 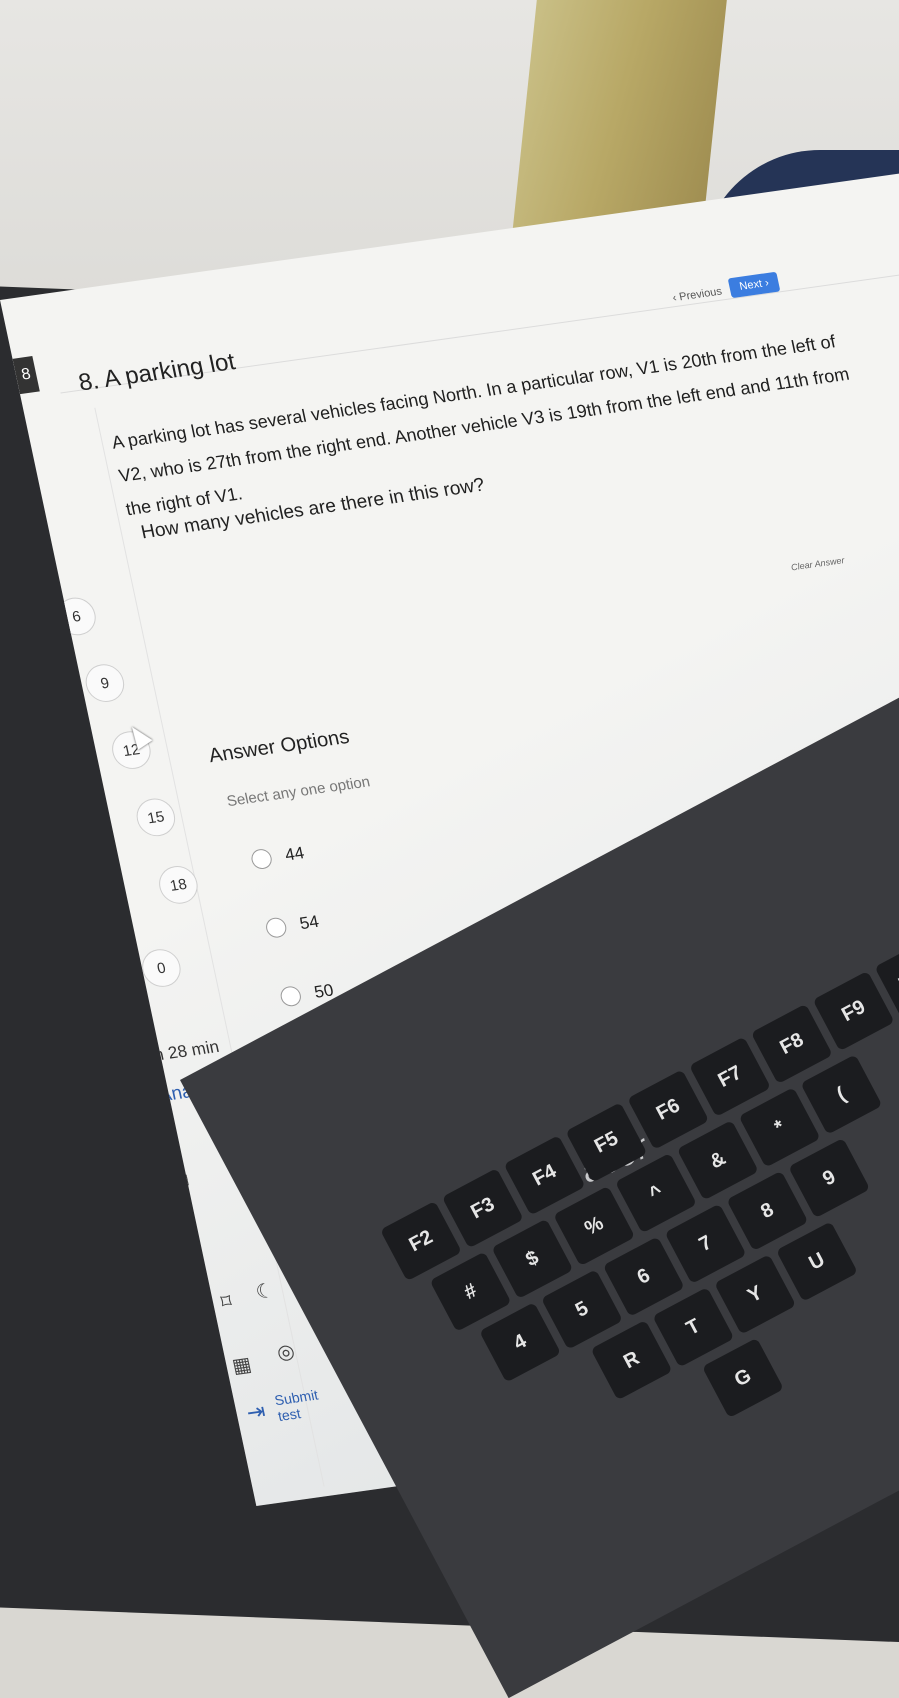 What do you see at coordinates (742, 1378) in the screenshot?
I see `keyboard-key: G` at bounding box center [742, 1378].